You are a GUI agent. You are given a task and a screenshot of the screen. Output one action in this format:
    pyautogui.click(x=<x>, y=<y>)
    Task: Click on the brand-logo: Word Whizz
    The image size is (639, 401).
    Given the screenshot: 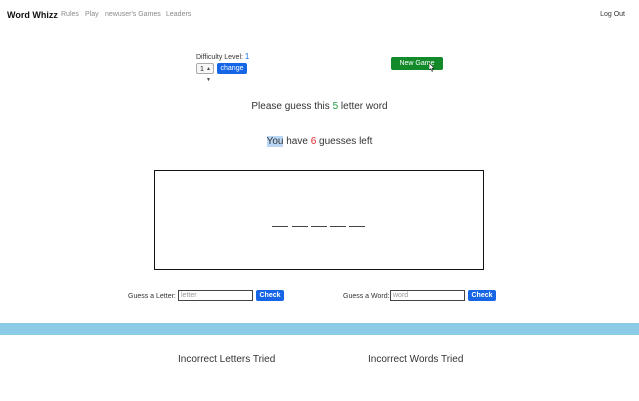 What is the action you would take?
    pyautogui.click(x=32, y=15)
    